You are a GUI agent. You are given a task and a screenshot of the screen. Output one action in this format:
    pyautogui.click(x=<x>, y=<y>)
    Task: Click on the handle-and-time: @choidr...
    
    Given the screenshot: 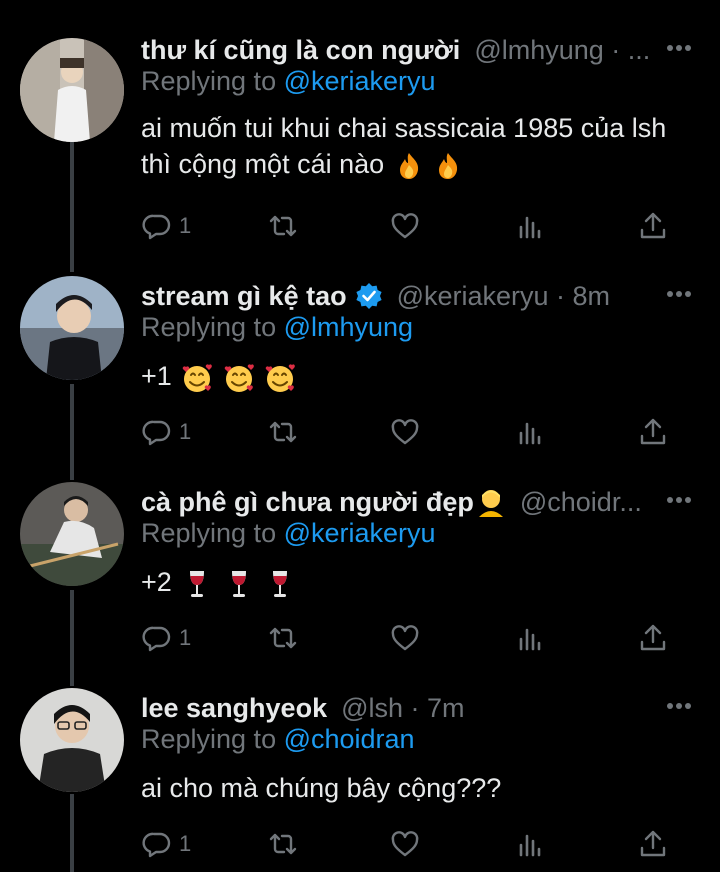 What is the action you would take?
    pyautogui.click(x=581, y=502)
    